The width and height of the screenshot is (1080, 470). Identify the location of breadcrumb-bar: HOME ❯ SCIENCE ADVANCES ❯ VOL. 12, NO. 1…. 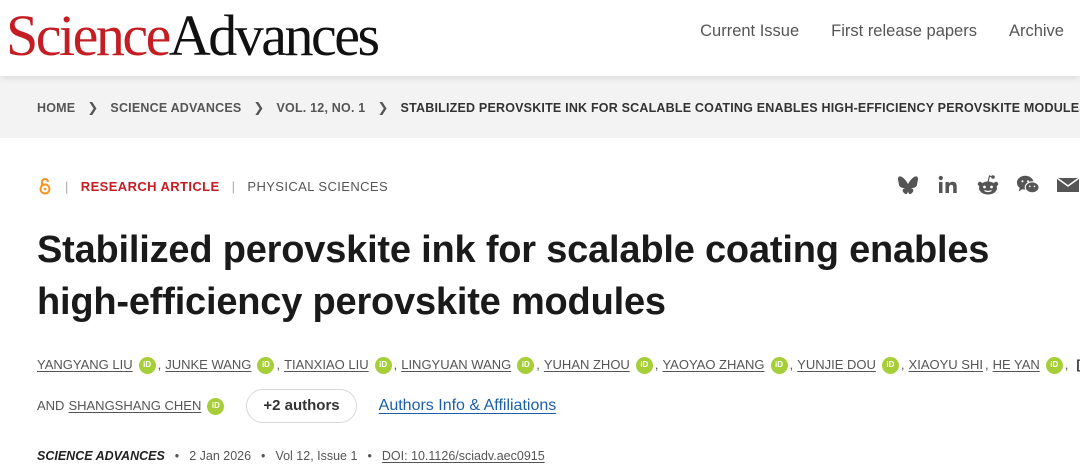
(540, 107).